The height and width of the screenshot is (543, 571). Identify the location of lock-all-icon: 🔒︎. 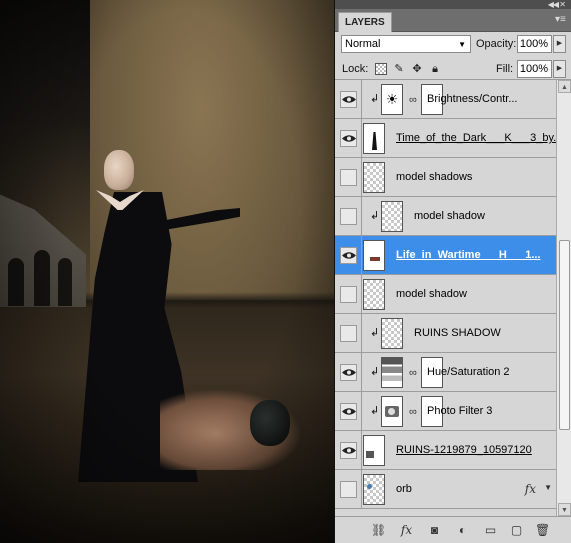
(435, 69).